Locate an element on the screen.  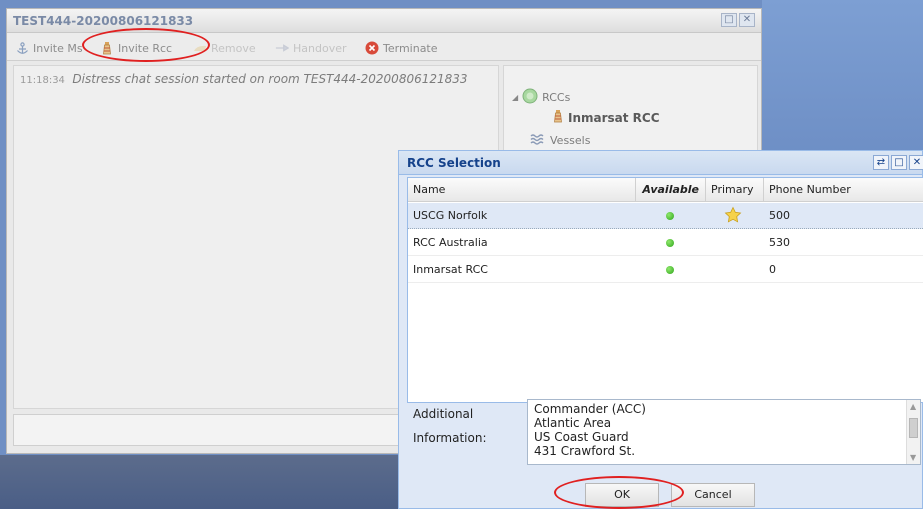
rcc-dialog-titlebar: RCC Selection ⇄ □ ✕ is located at coordinates (661, 163).